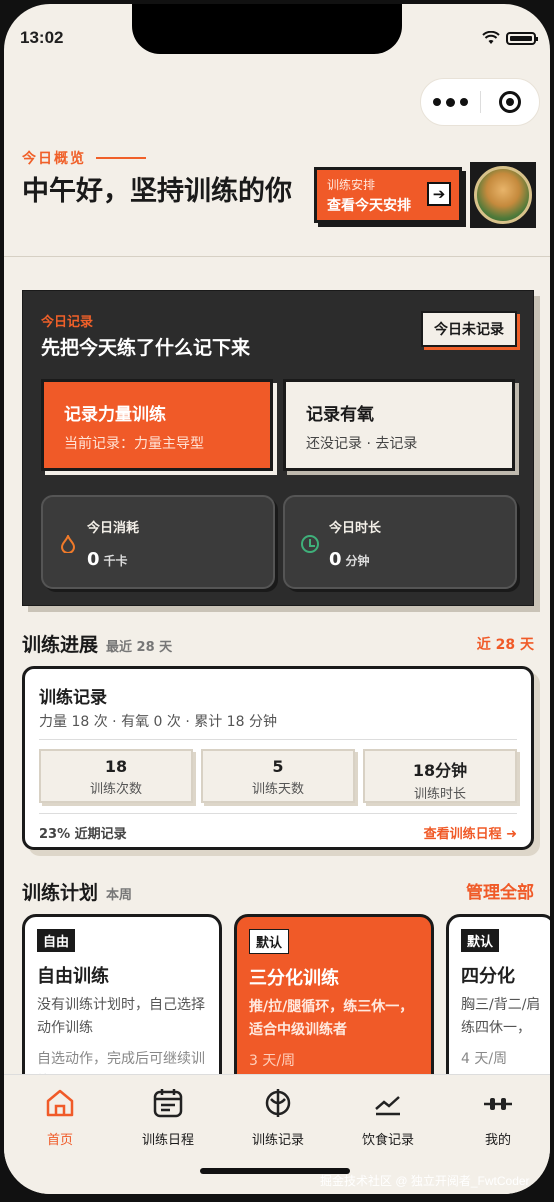 Image resolution: width=554 pixels, height=1202 pixels. What do you see at coordinates (362, 444) in the screenshot?
I see `cardio-subtitle: 还没记录 · 去记录` at bounding box center [362, 444].